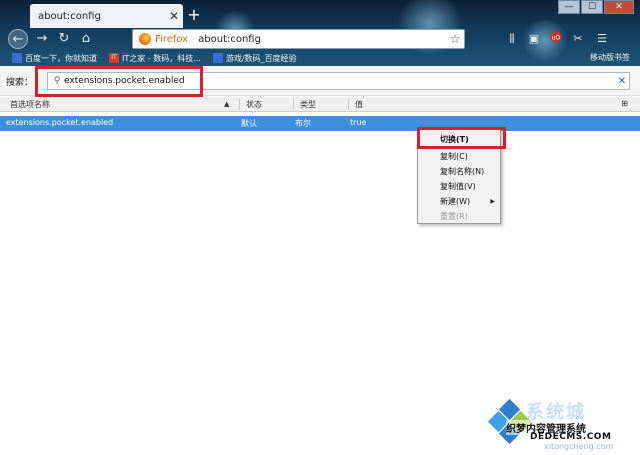  What do you see at coordinates (622, 81) in the screenshot?
I see `clear-search-icon: ✕` at bounding box center [622, 81].